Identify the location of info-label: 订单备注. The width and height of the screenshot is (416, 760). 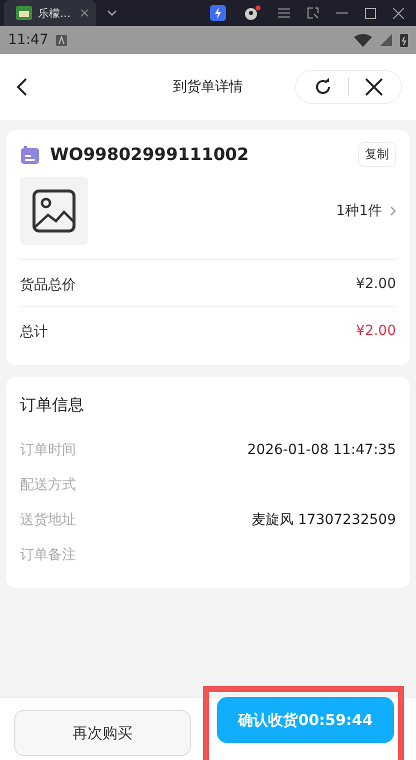
(48, 555).